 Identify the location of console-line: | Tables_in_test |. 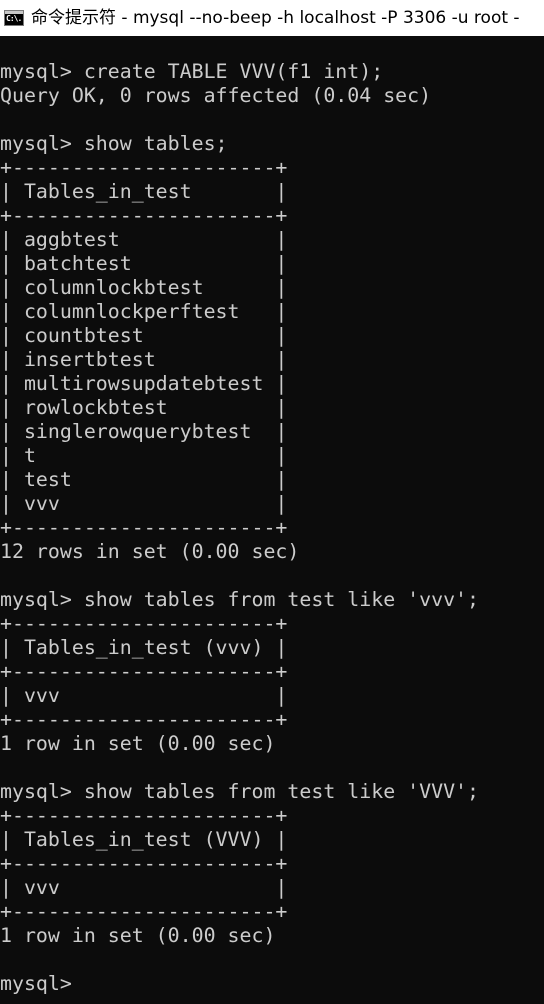
(144, 191).